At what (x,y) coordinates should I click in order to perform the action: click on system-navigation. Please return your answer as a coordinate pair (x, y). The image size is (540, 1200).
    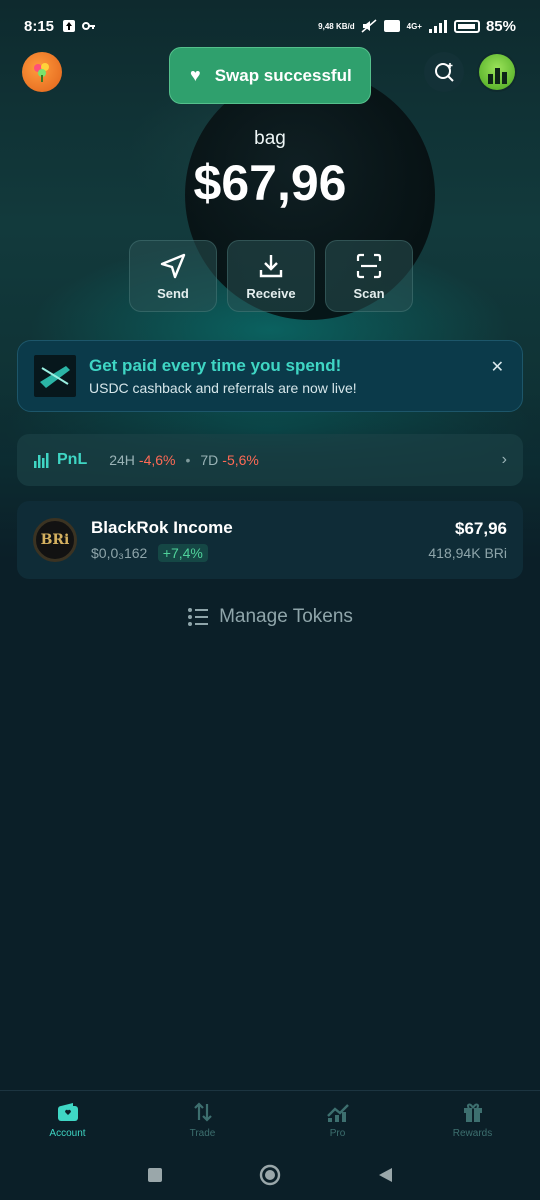
    Looking at the image, I should click on (270, 1175).